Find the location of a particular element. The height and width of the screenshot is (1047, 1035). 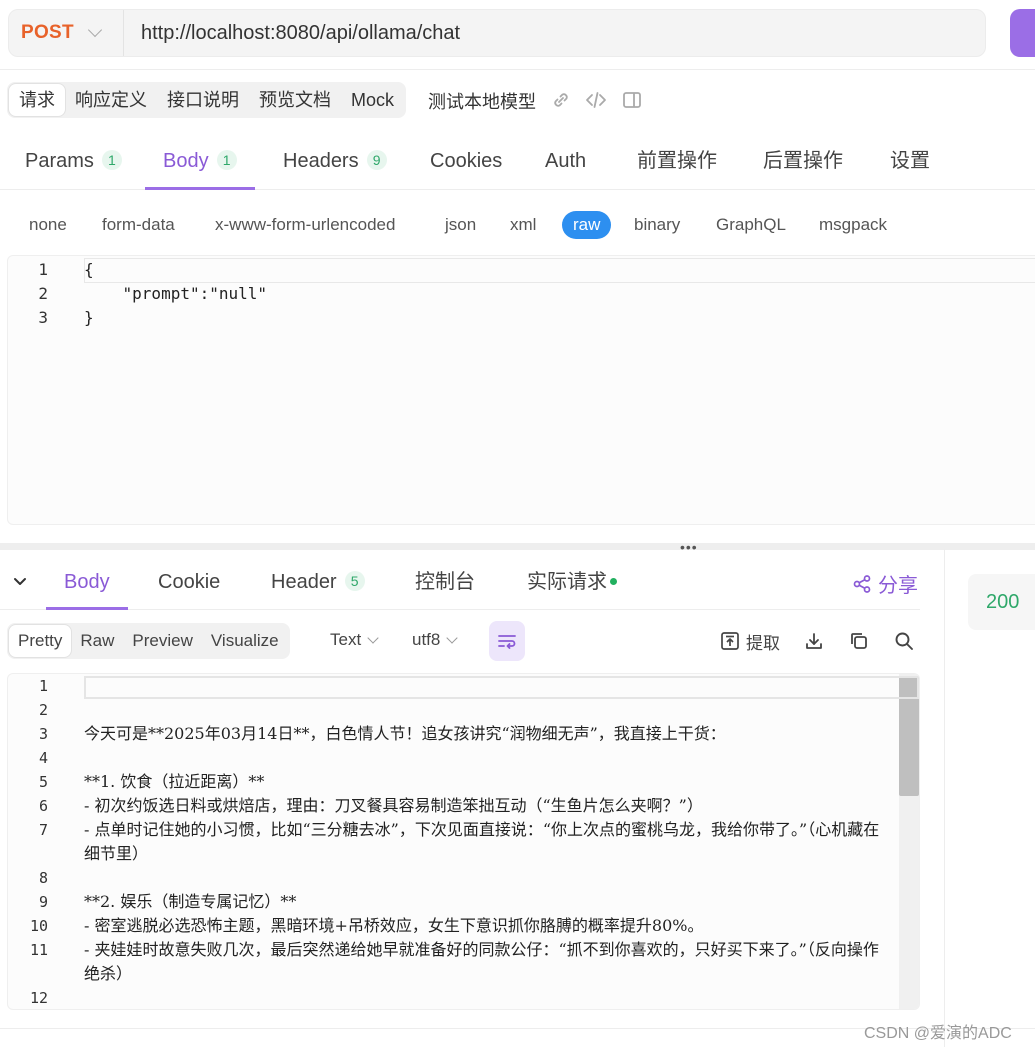

layout-panel-icon is located at coordinates (632, 100).